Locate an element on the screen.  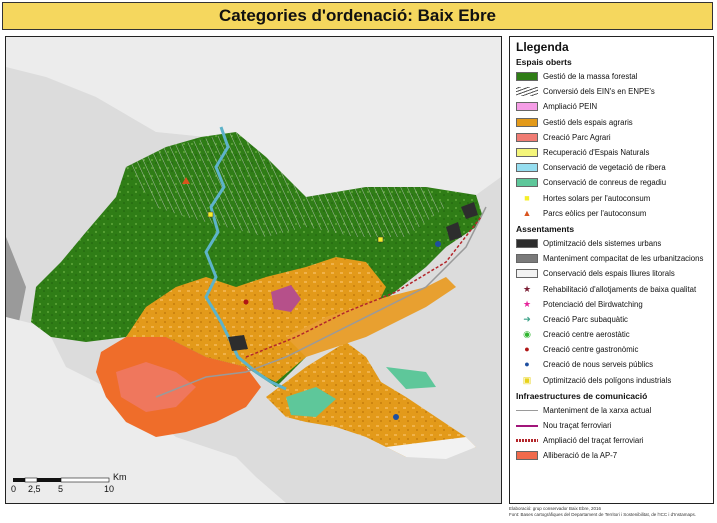
legend-item: ➜ Creació Parc subaquàtic is located at coordinates (611, 319).